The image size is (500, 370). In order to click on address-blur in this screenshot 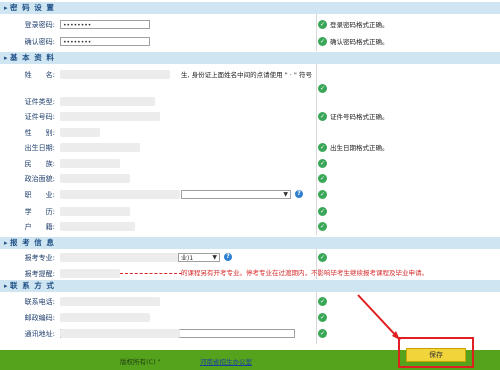, I will do `click(120, 333)`.